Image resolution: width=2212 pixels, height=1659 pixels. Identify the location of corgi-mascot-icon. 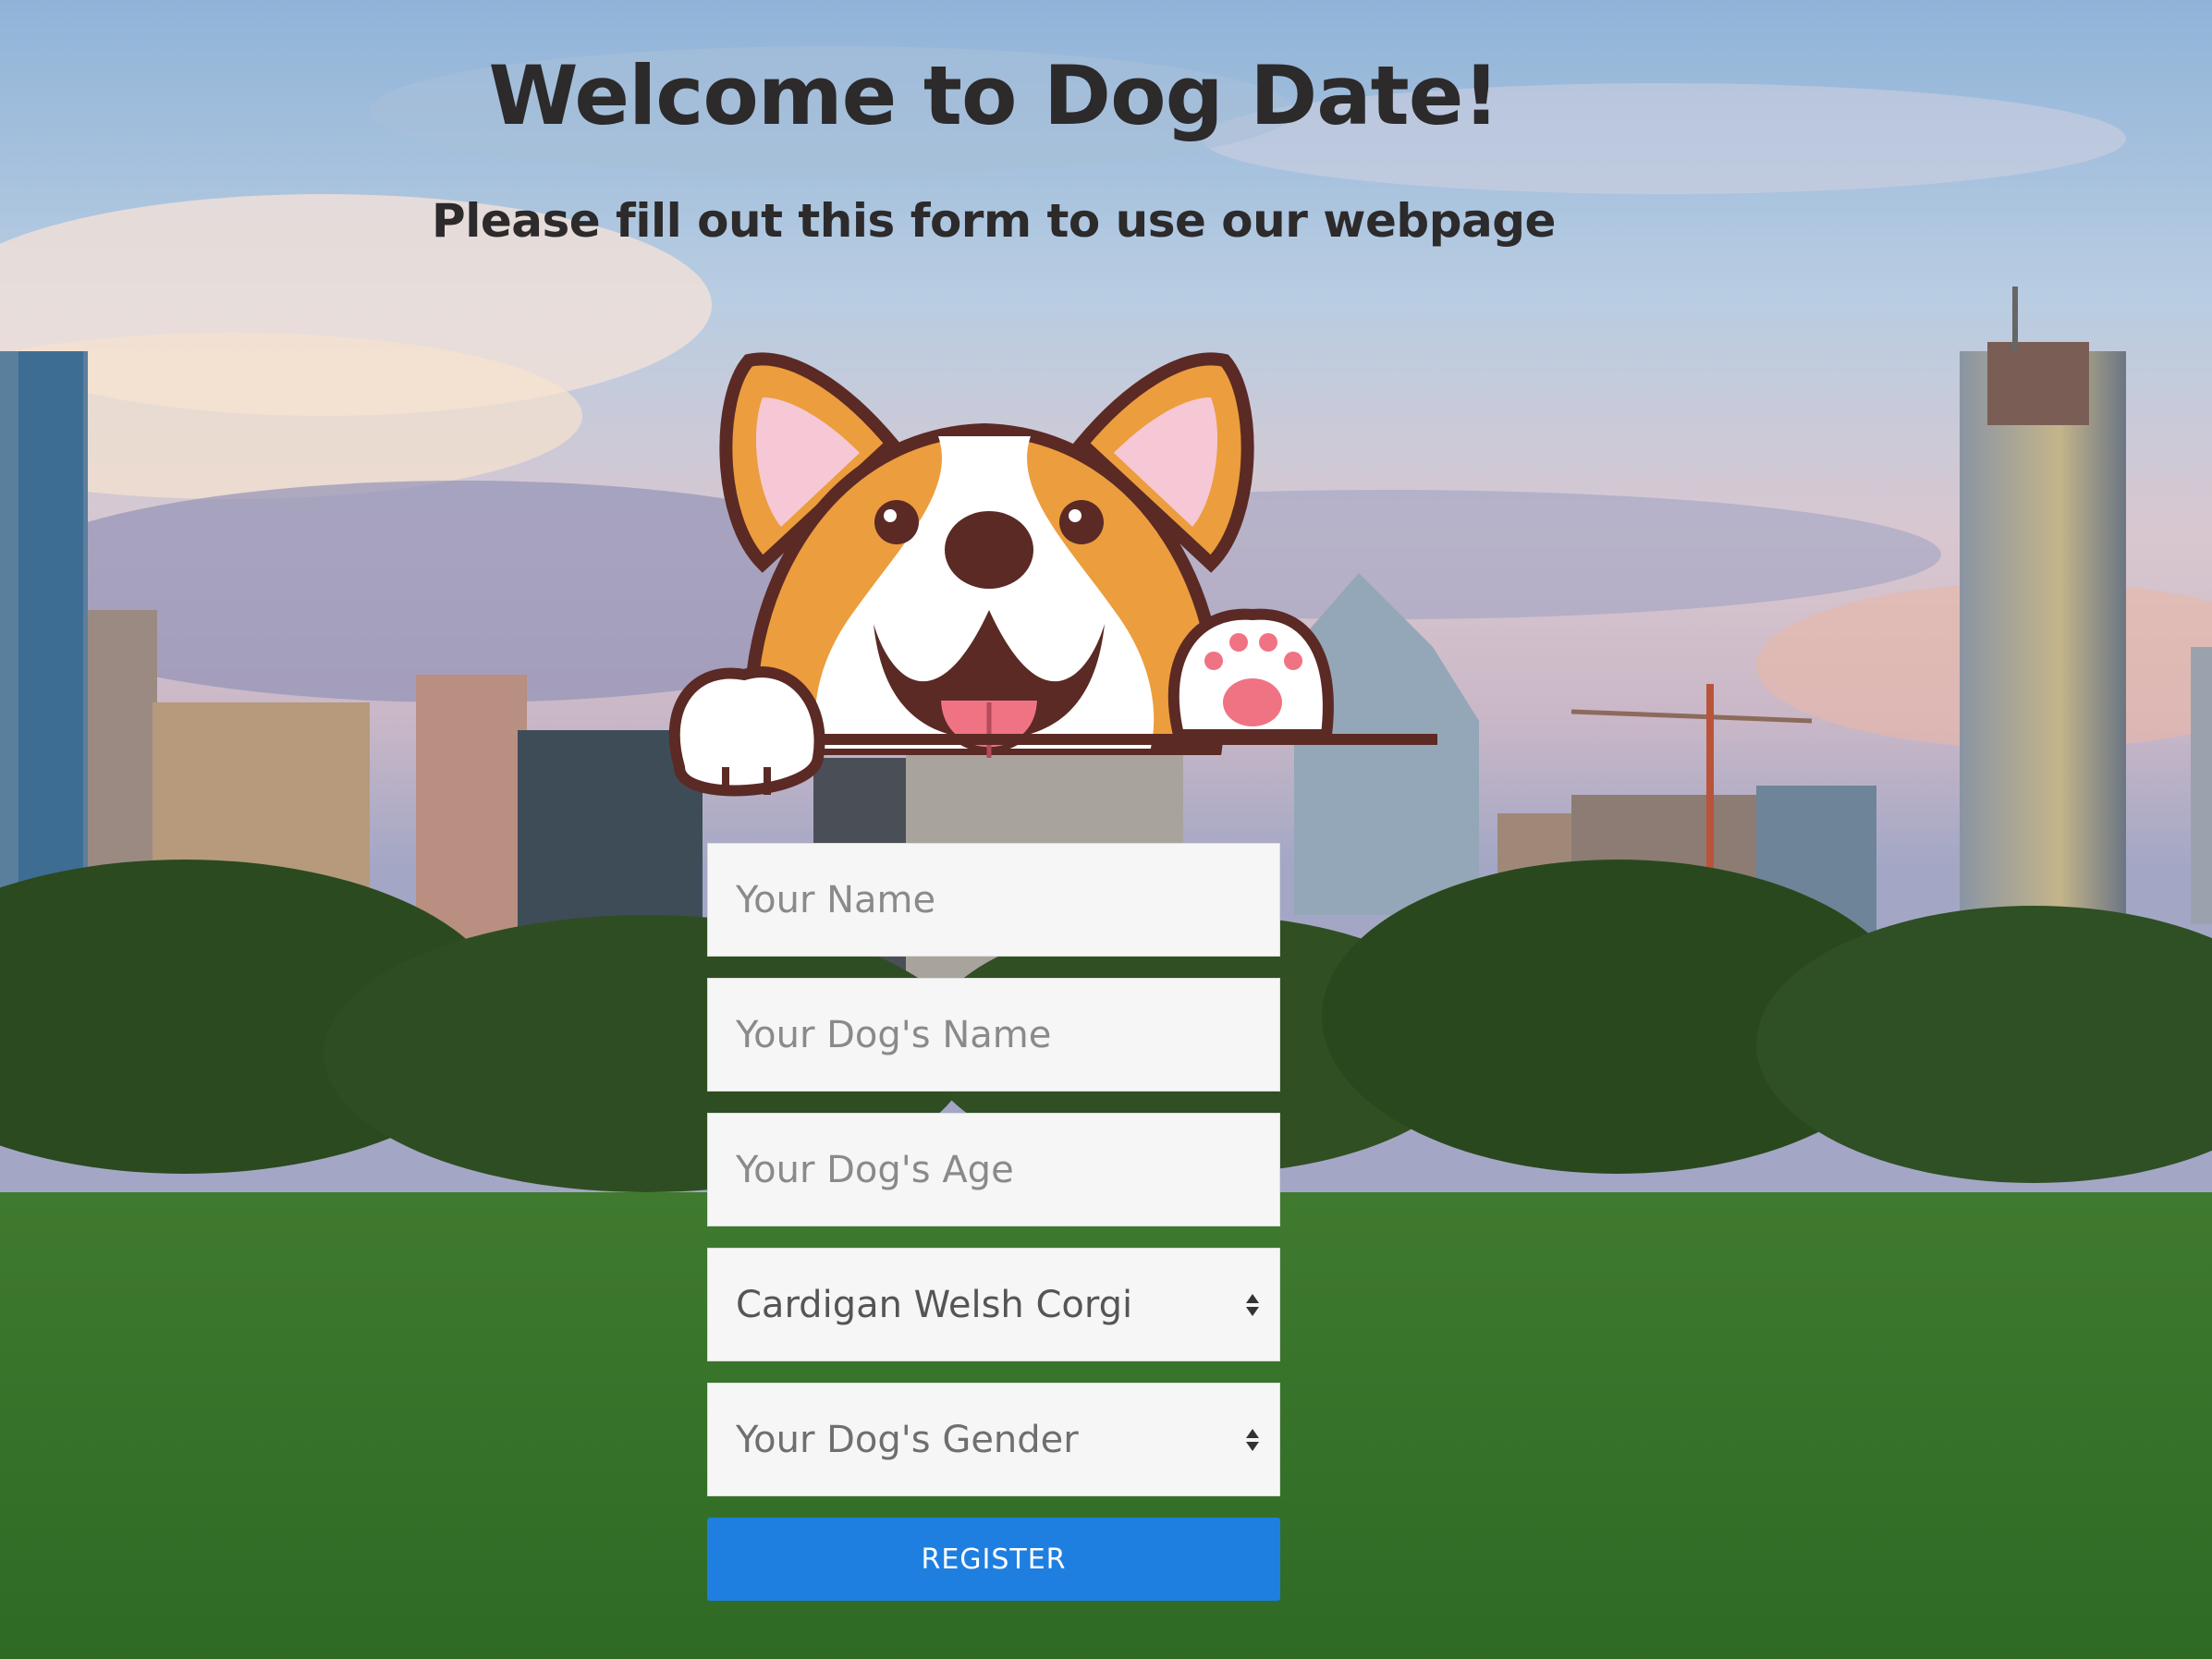
(1054, 568).